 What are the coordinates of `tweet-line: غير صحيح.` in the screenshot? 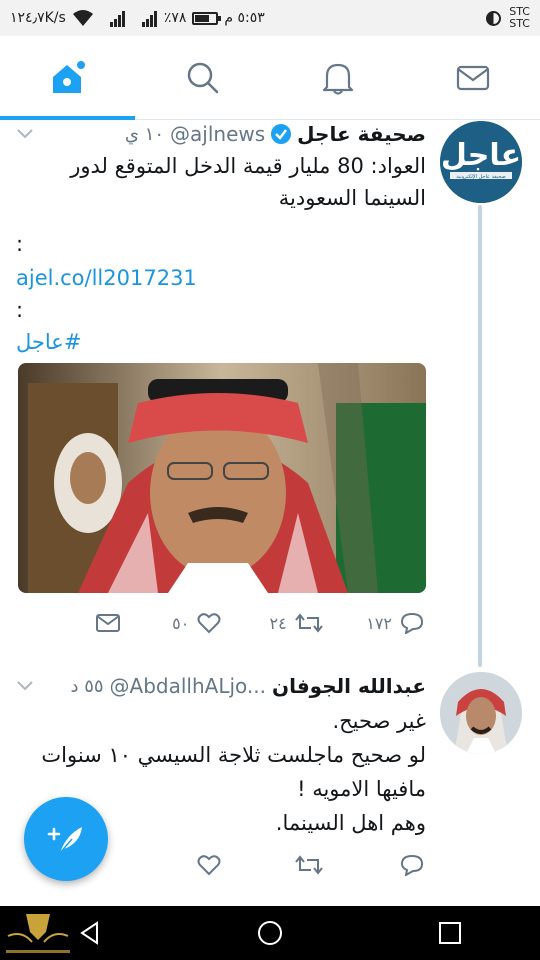 It's located at (379, 721).